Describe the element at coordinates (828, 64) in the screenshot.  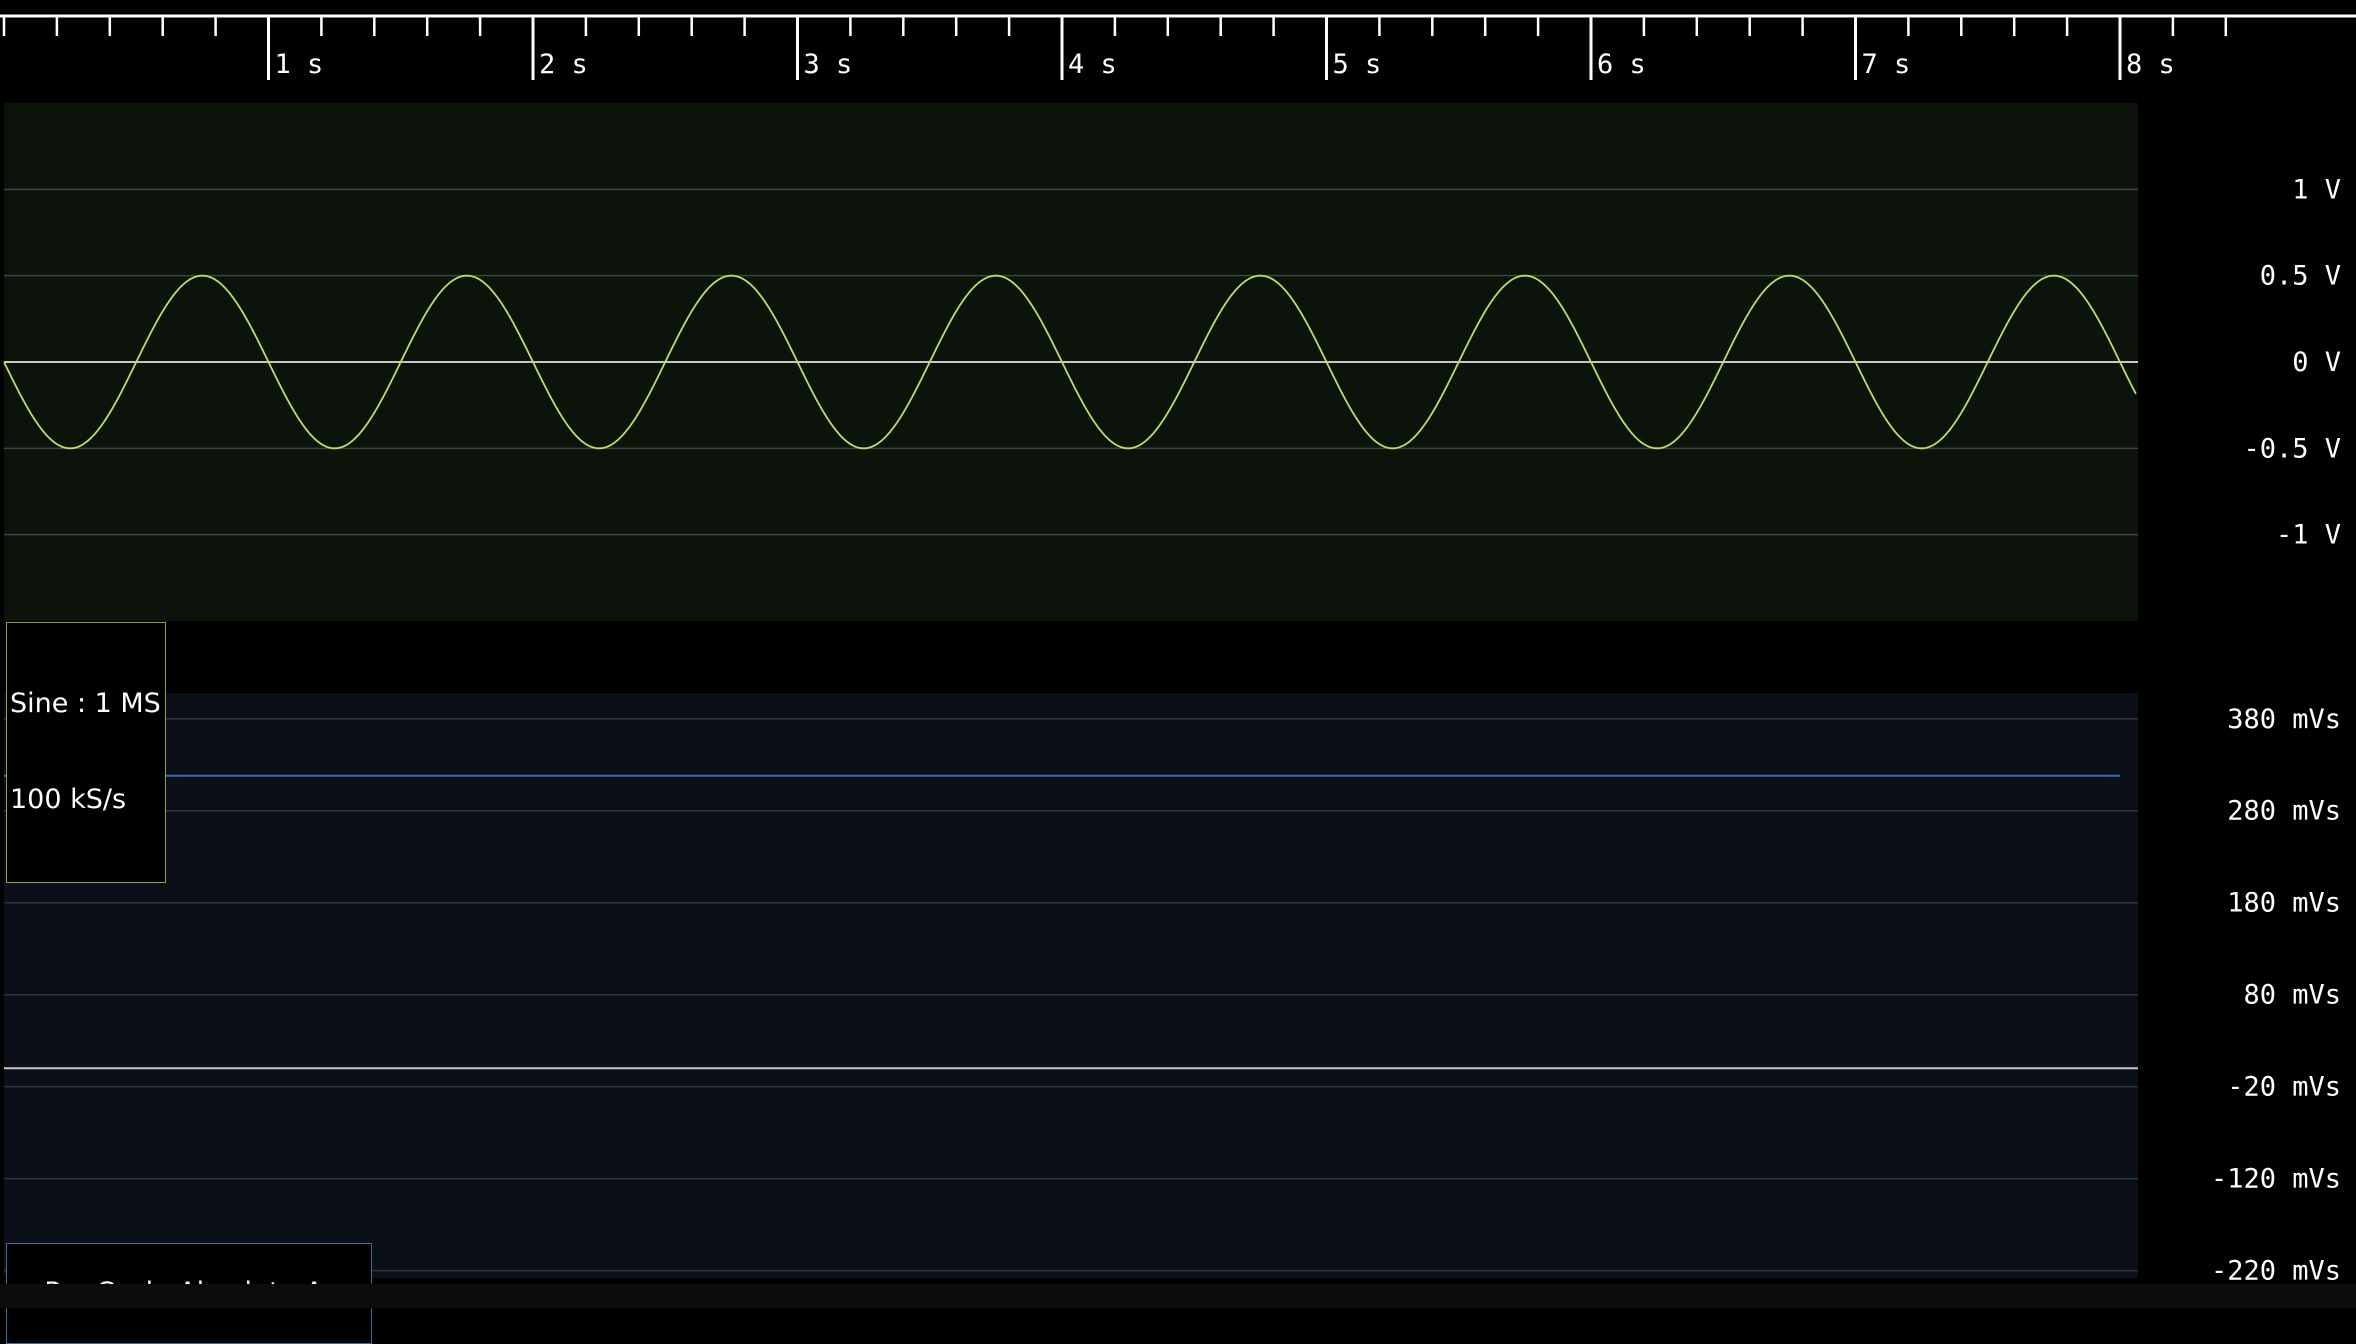
I see `ruler-tick-label: 3 s` at that location.